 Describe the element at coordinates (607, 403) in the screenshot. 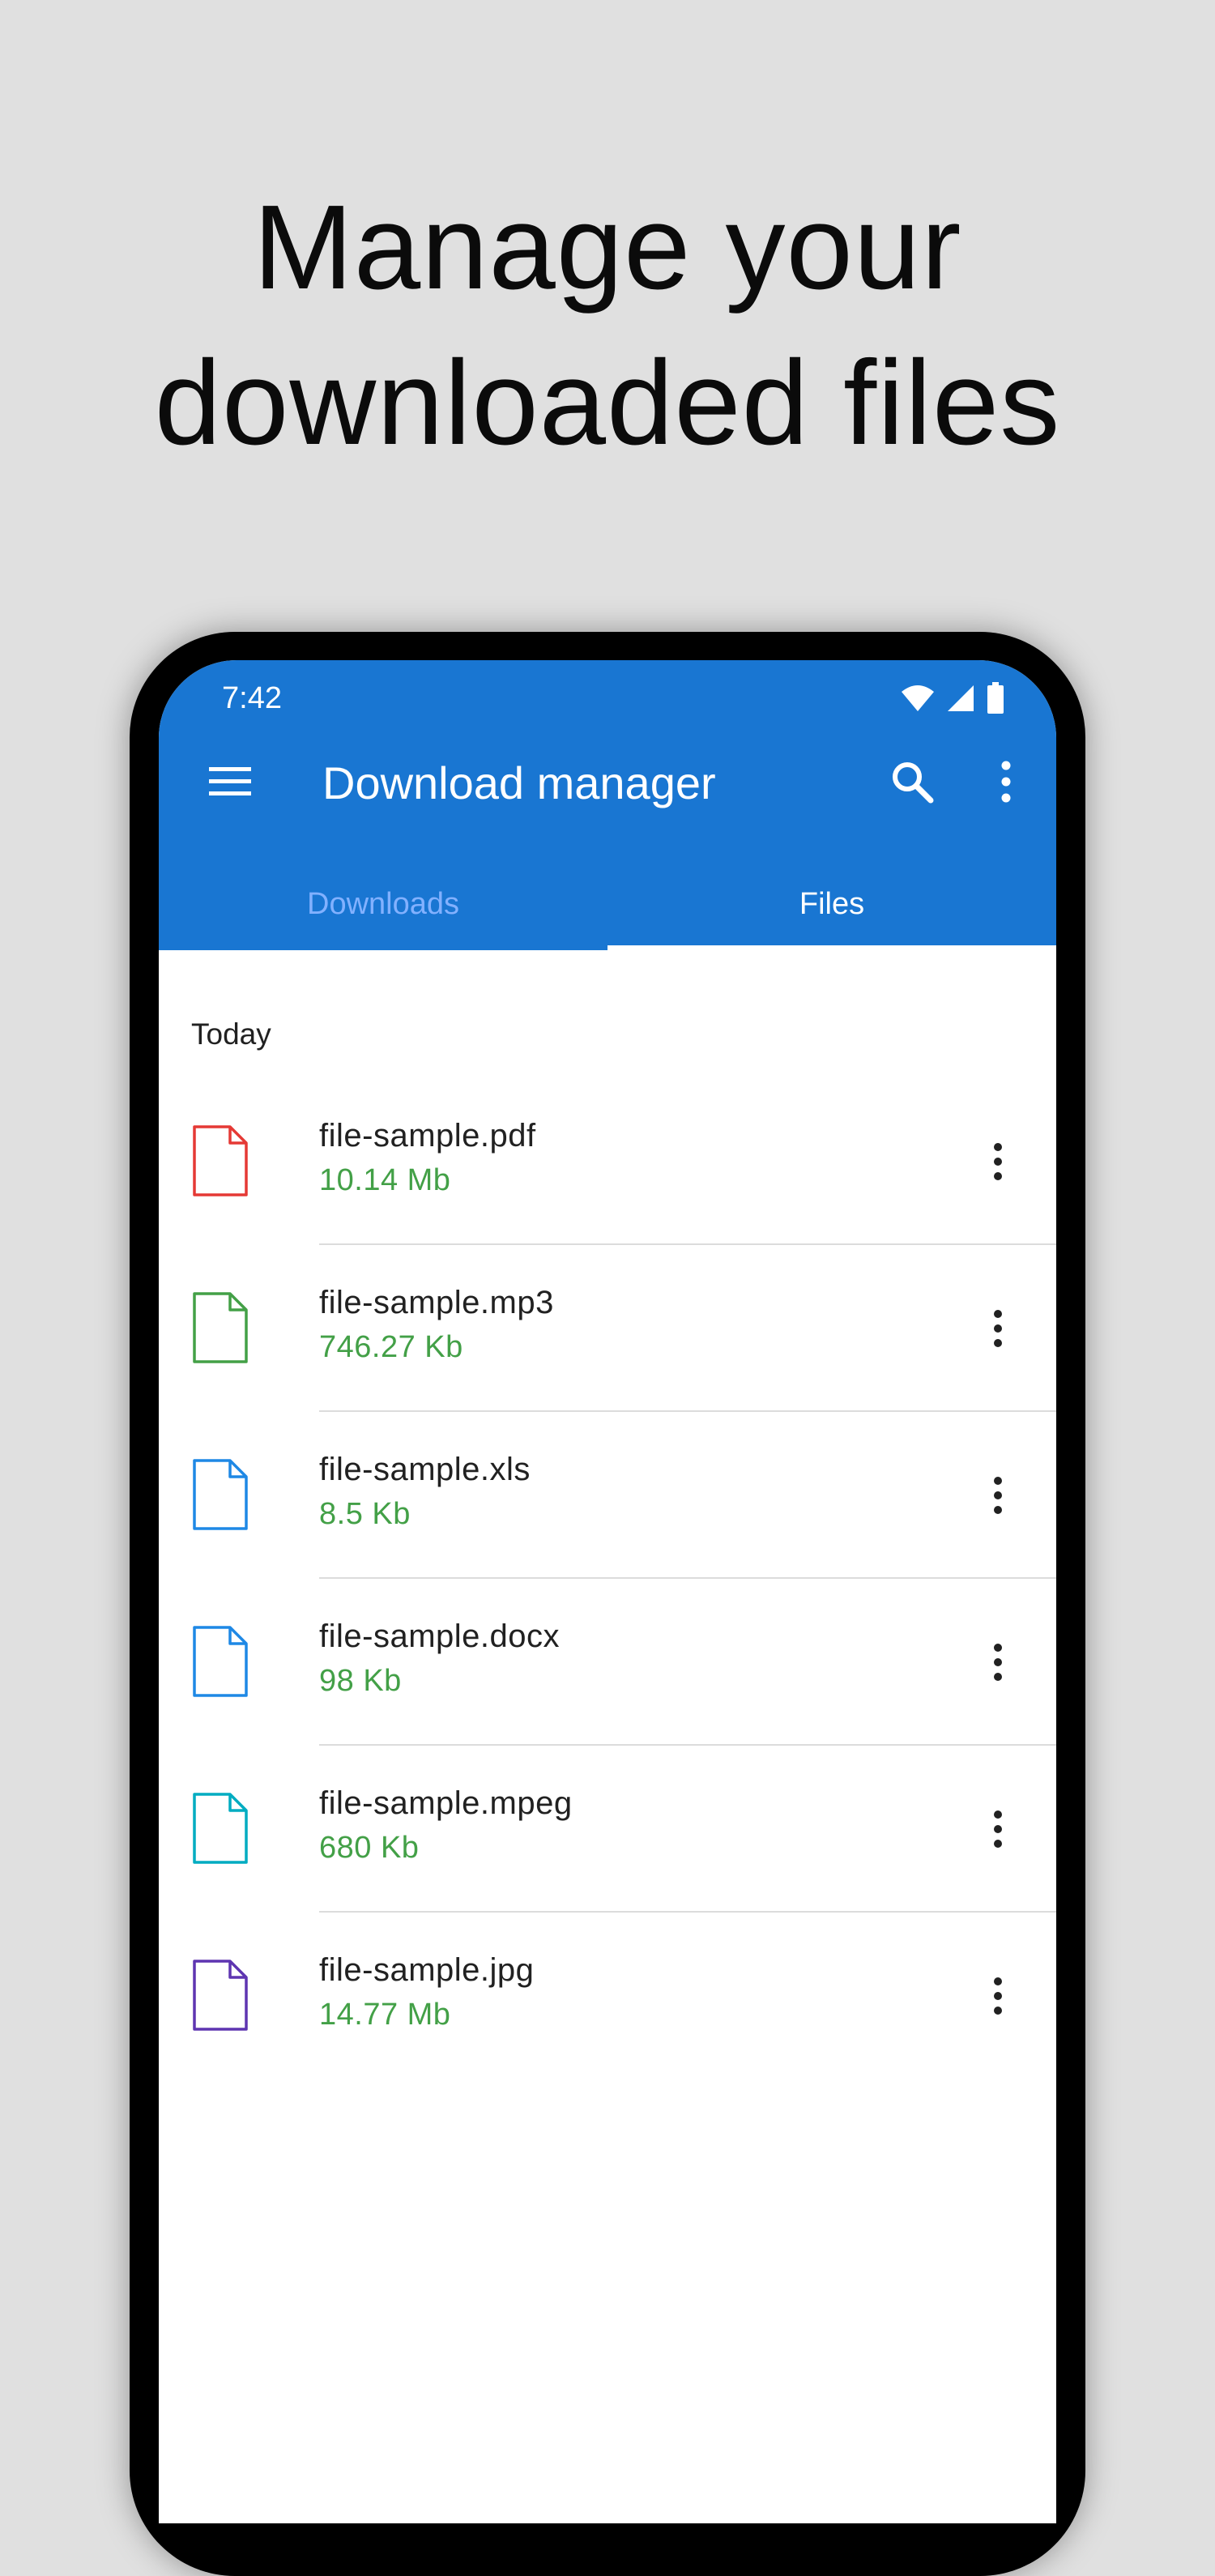

I see `headline-line-2: downloaded files` at that location.